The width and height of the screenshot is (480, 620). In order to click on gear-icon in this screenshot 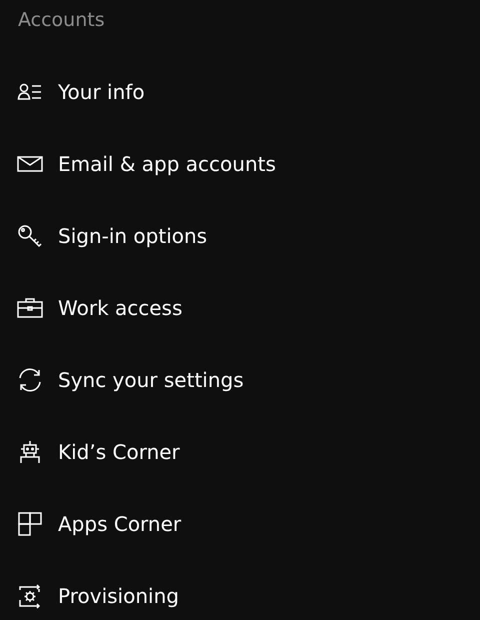, I will do `click(30, 596)`.